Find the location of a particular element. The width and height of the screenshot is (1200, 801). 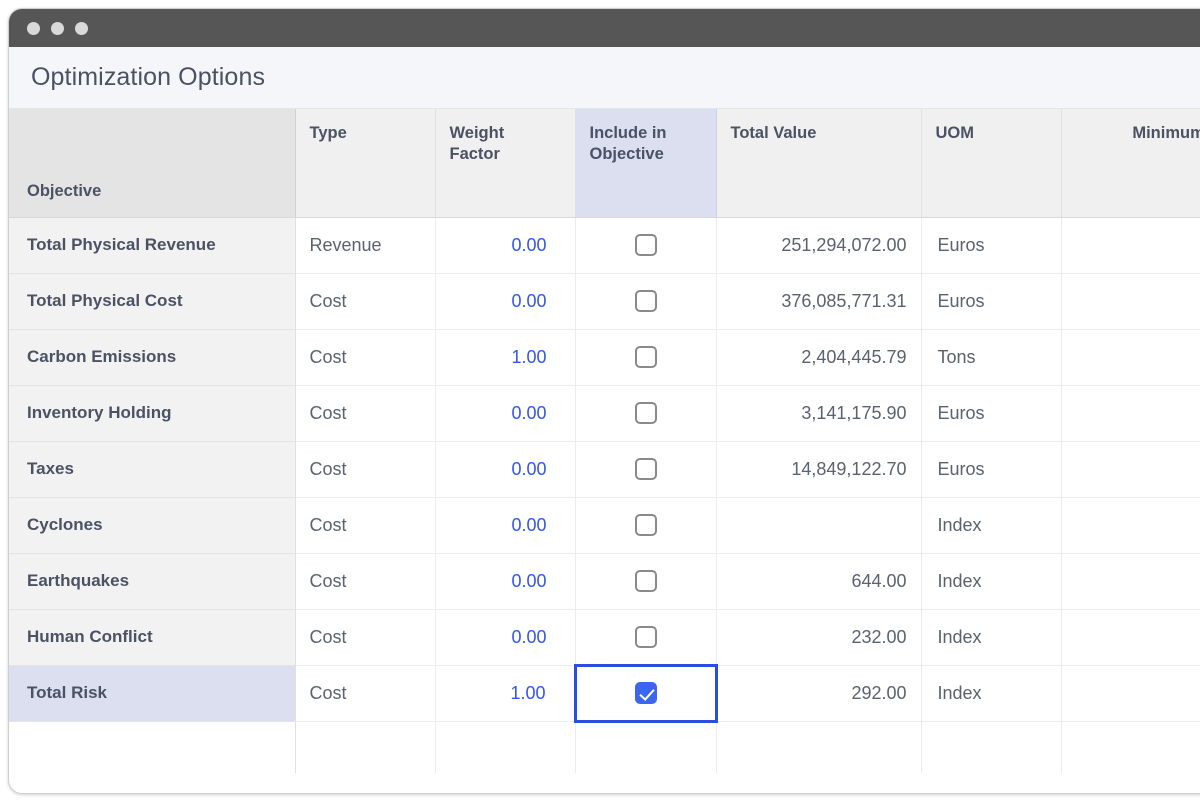

column-header-minimum-req: Minimum Req is located at coordinates (1130, 163).